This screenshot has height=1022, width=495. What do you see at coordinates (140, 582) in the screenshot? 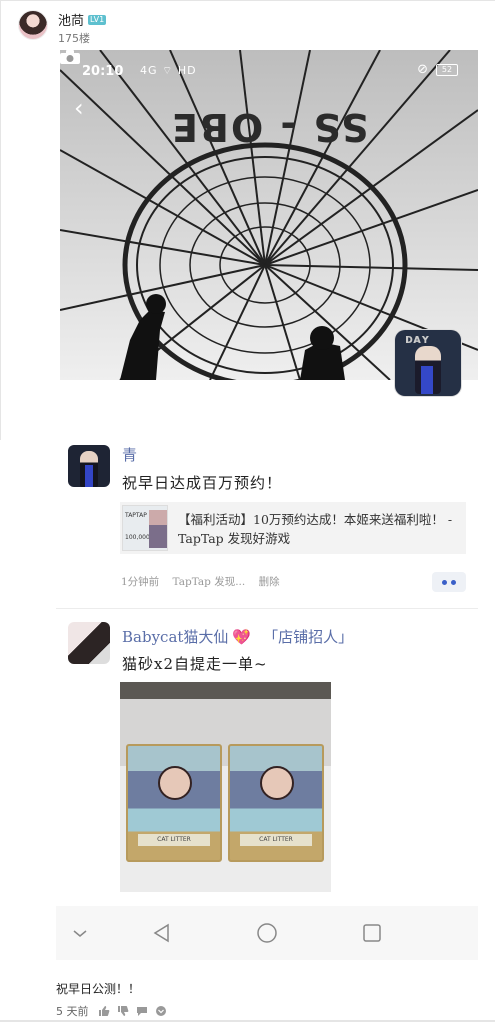
I see `comment1-time: 1分钟前` at bounding box center [140, 582].